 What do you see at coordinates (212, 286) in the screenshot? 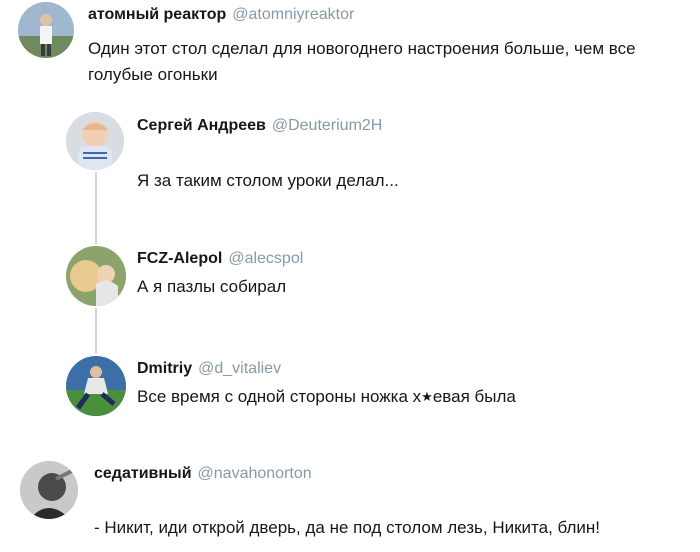
I see `tweet-text: А я пазлы собирал` at bounding box center [212, 286].